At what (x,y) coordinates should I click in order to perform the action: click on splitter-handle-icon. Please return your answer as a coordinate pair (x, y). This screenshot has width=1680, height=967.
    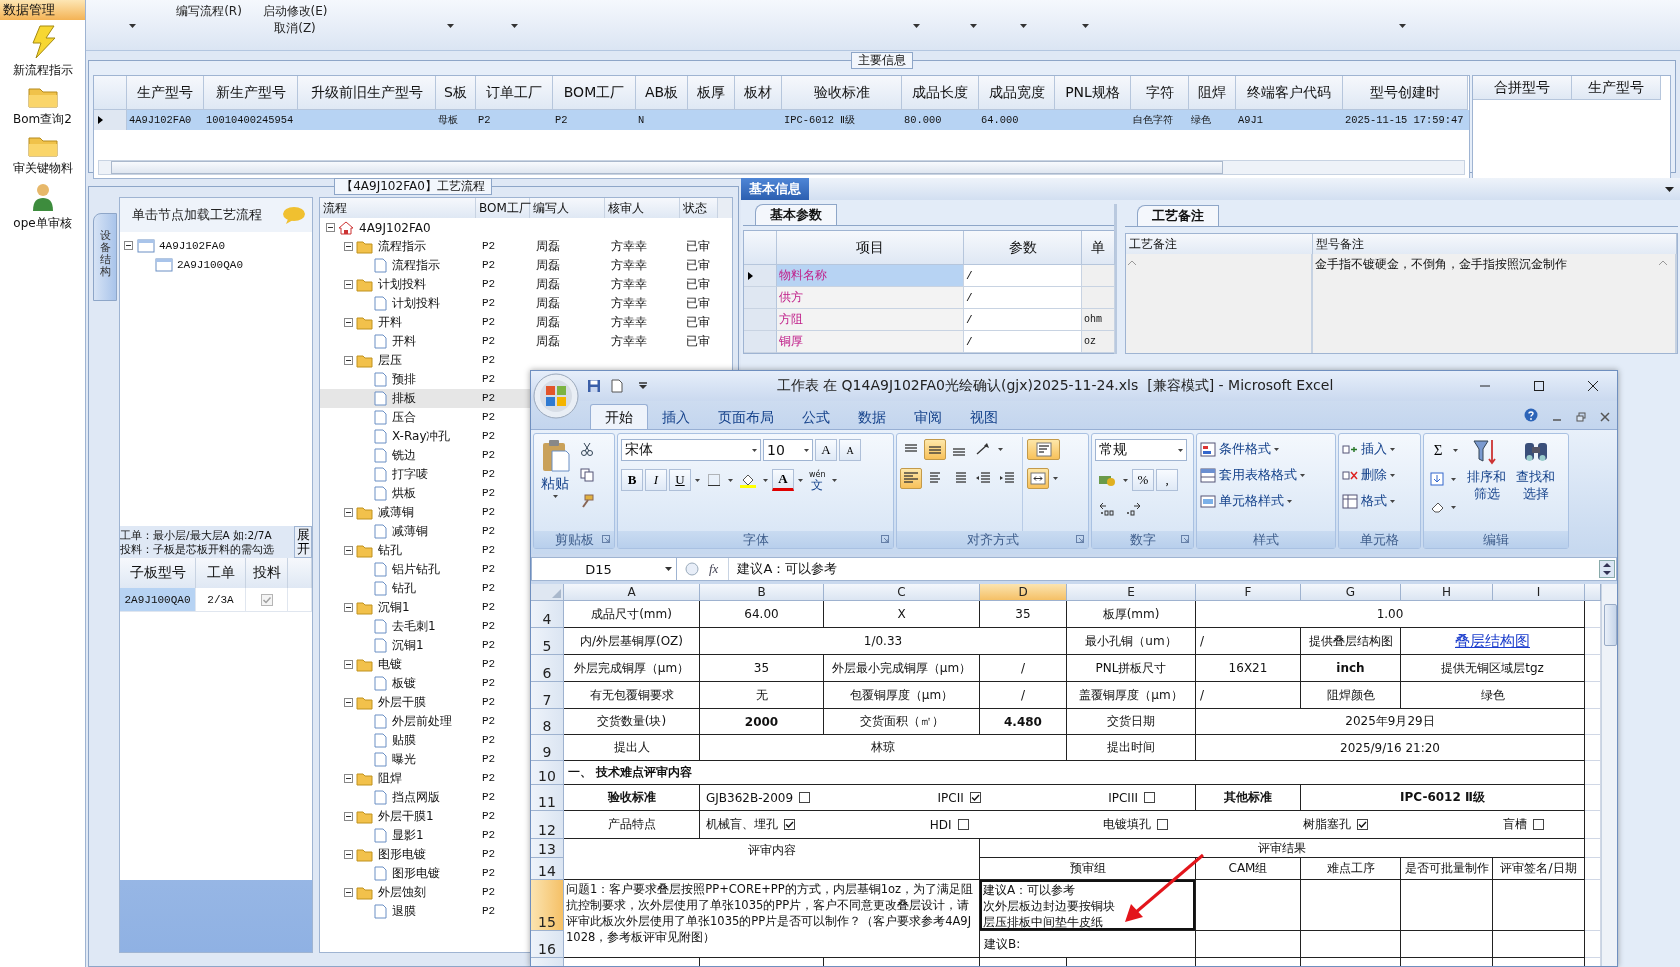
    Looking at the image, I should click on (692, 569).